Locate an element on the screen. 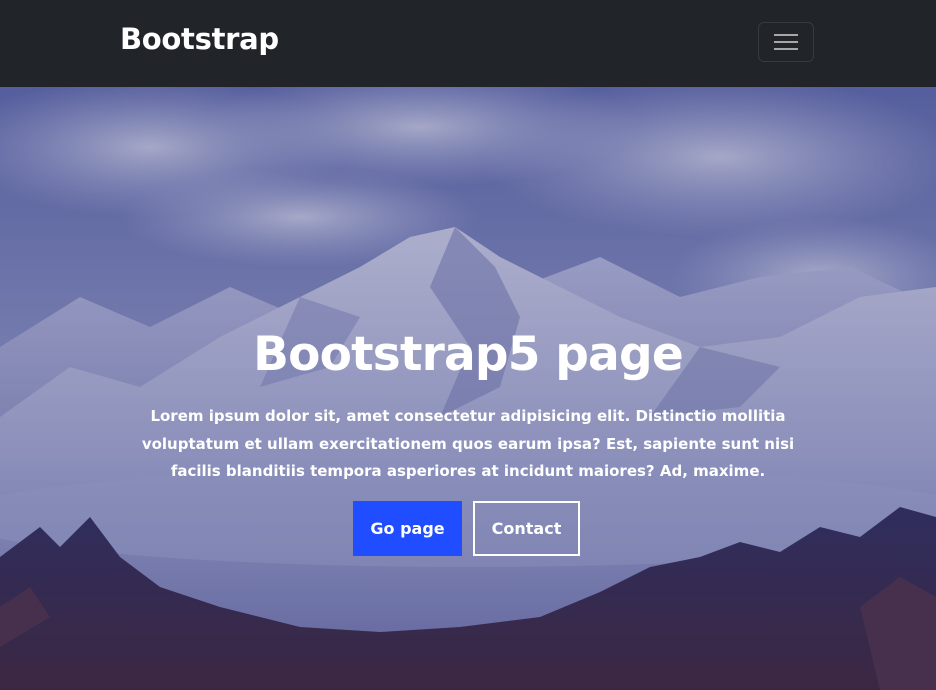  navbar-brand: Bootstrap is located at coordinates (199, 39).